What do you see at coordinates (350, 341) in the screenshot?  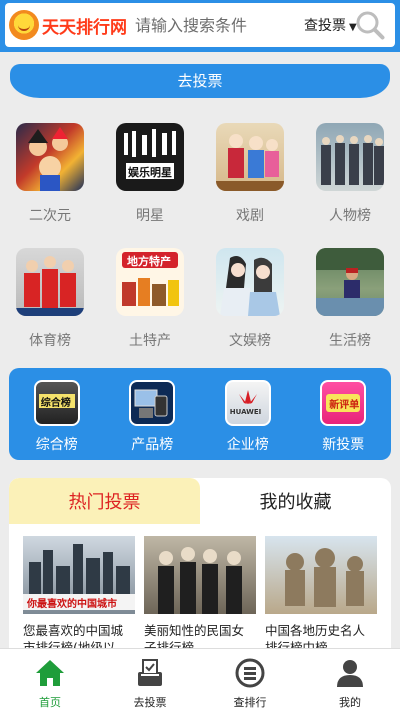 I see `category-label: 生活榜` at bounding box center [350, 341].